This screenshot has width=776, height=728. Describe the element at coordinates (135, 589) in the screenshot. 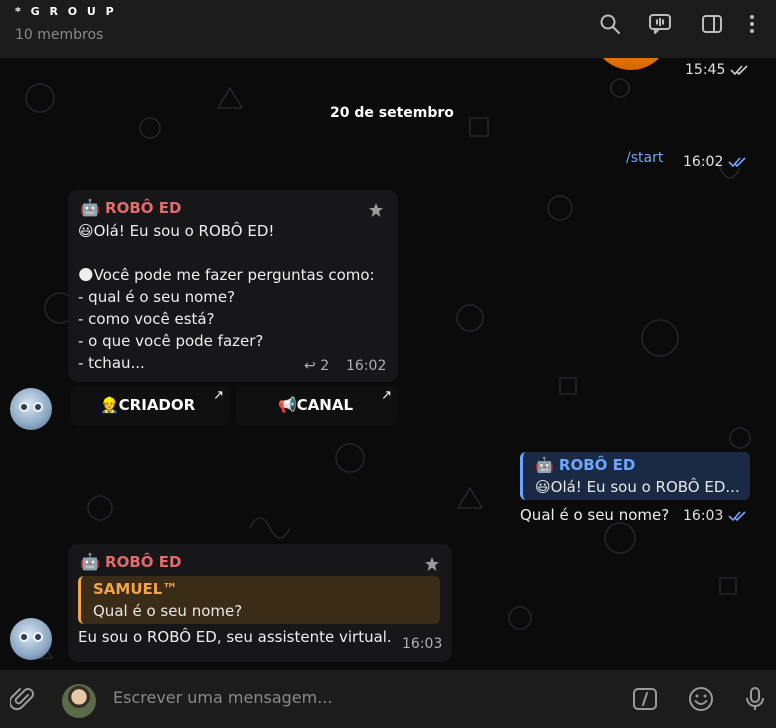

I see `quote-author: SAMUEL™` at that location.